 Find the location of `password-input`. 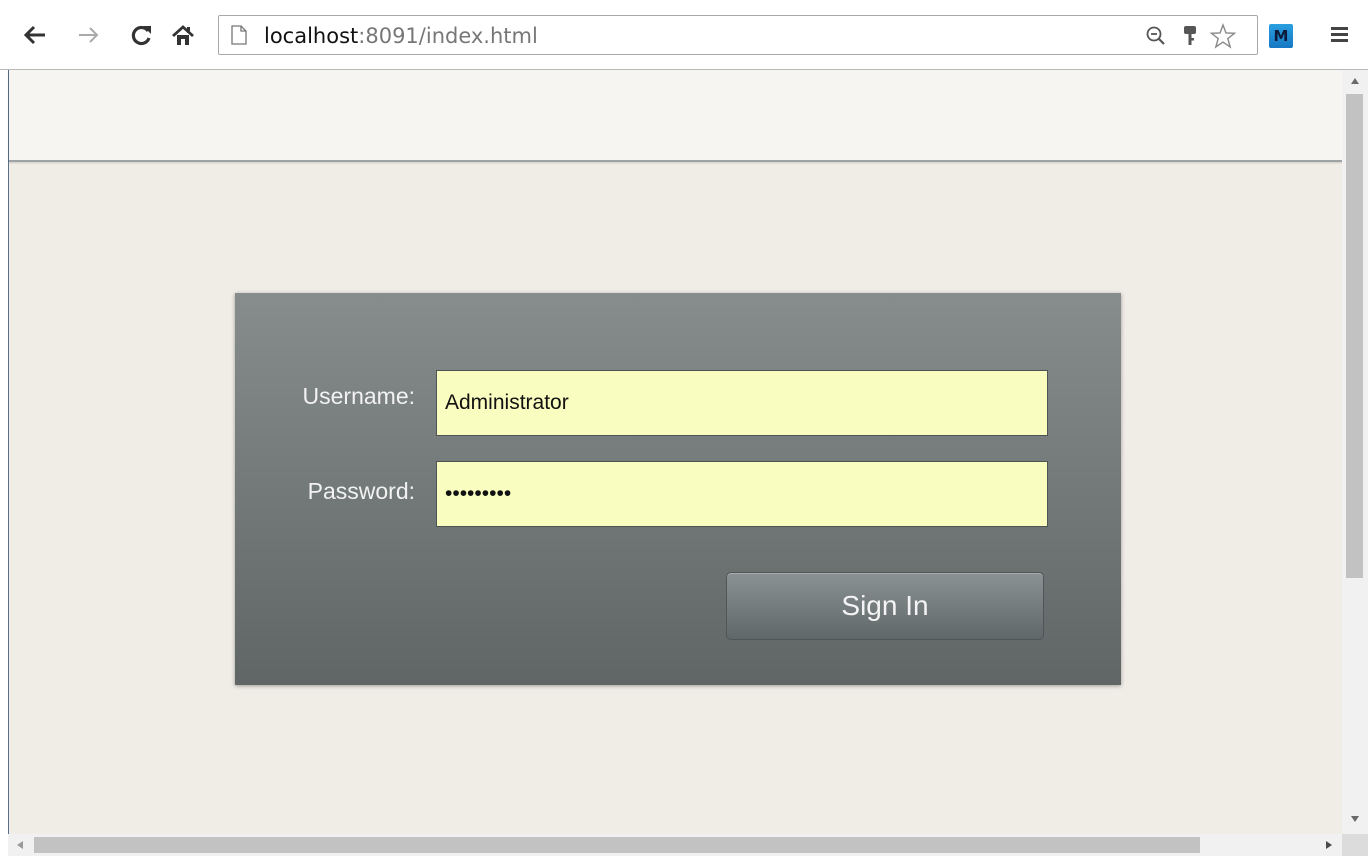

password-input is located at coordinates (742, 494).